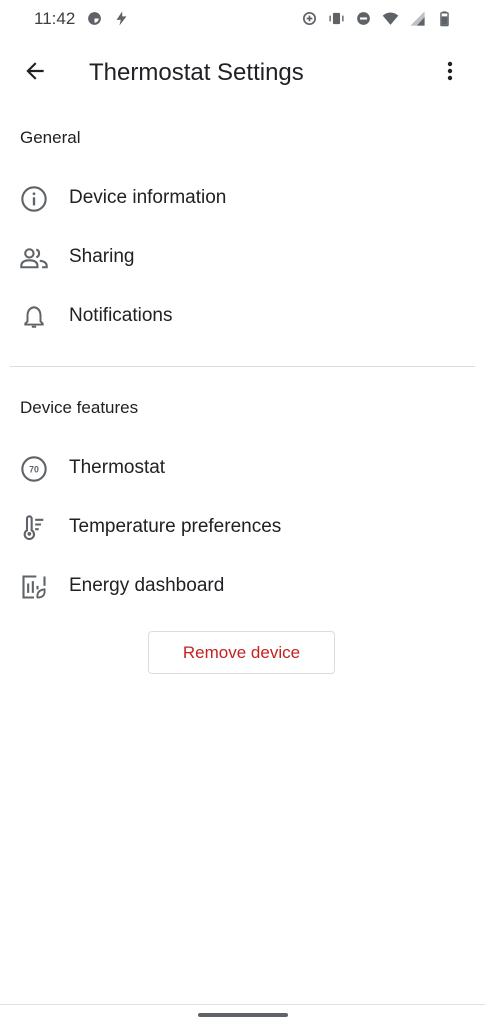 This screenshot has width=485, height=1024. I want to click on do-not-disturb-icon, so click(363, 18).